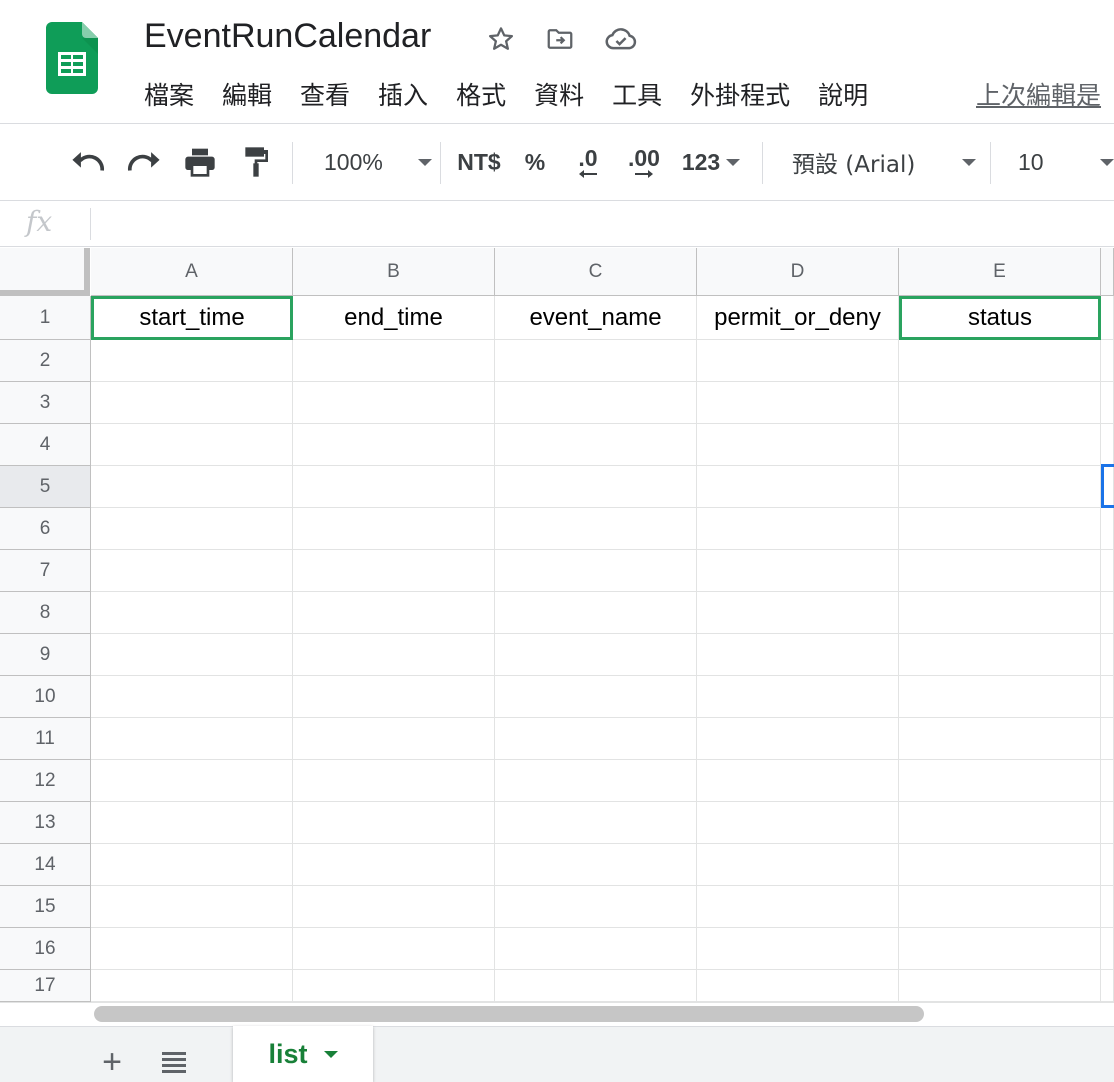 Image resolution: width=1114 pixels, height=1082 pixels. Describe the element at coordinates (798, 571) in the screenshot. I see `cell-d7` at that location.